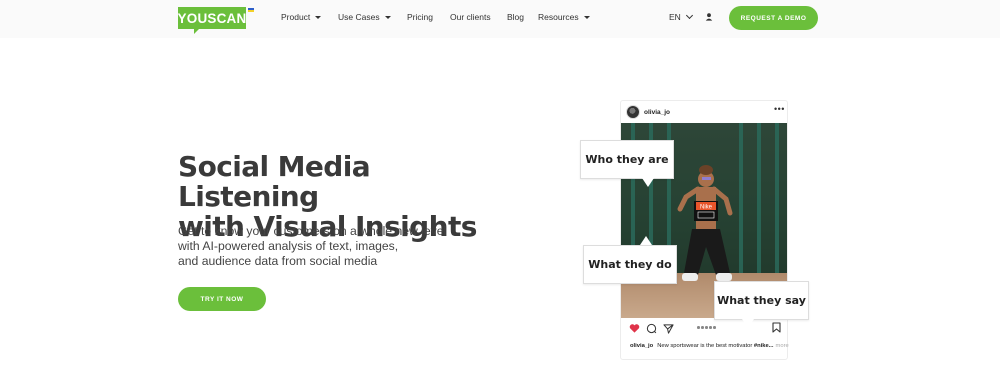  I want to click on carousel-indicator, so click(707, 327).